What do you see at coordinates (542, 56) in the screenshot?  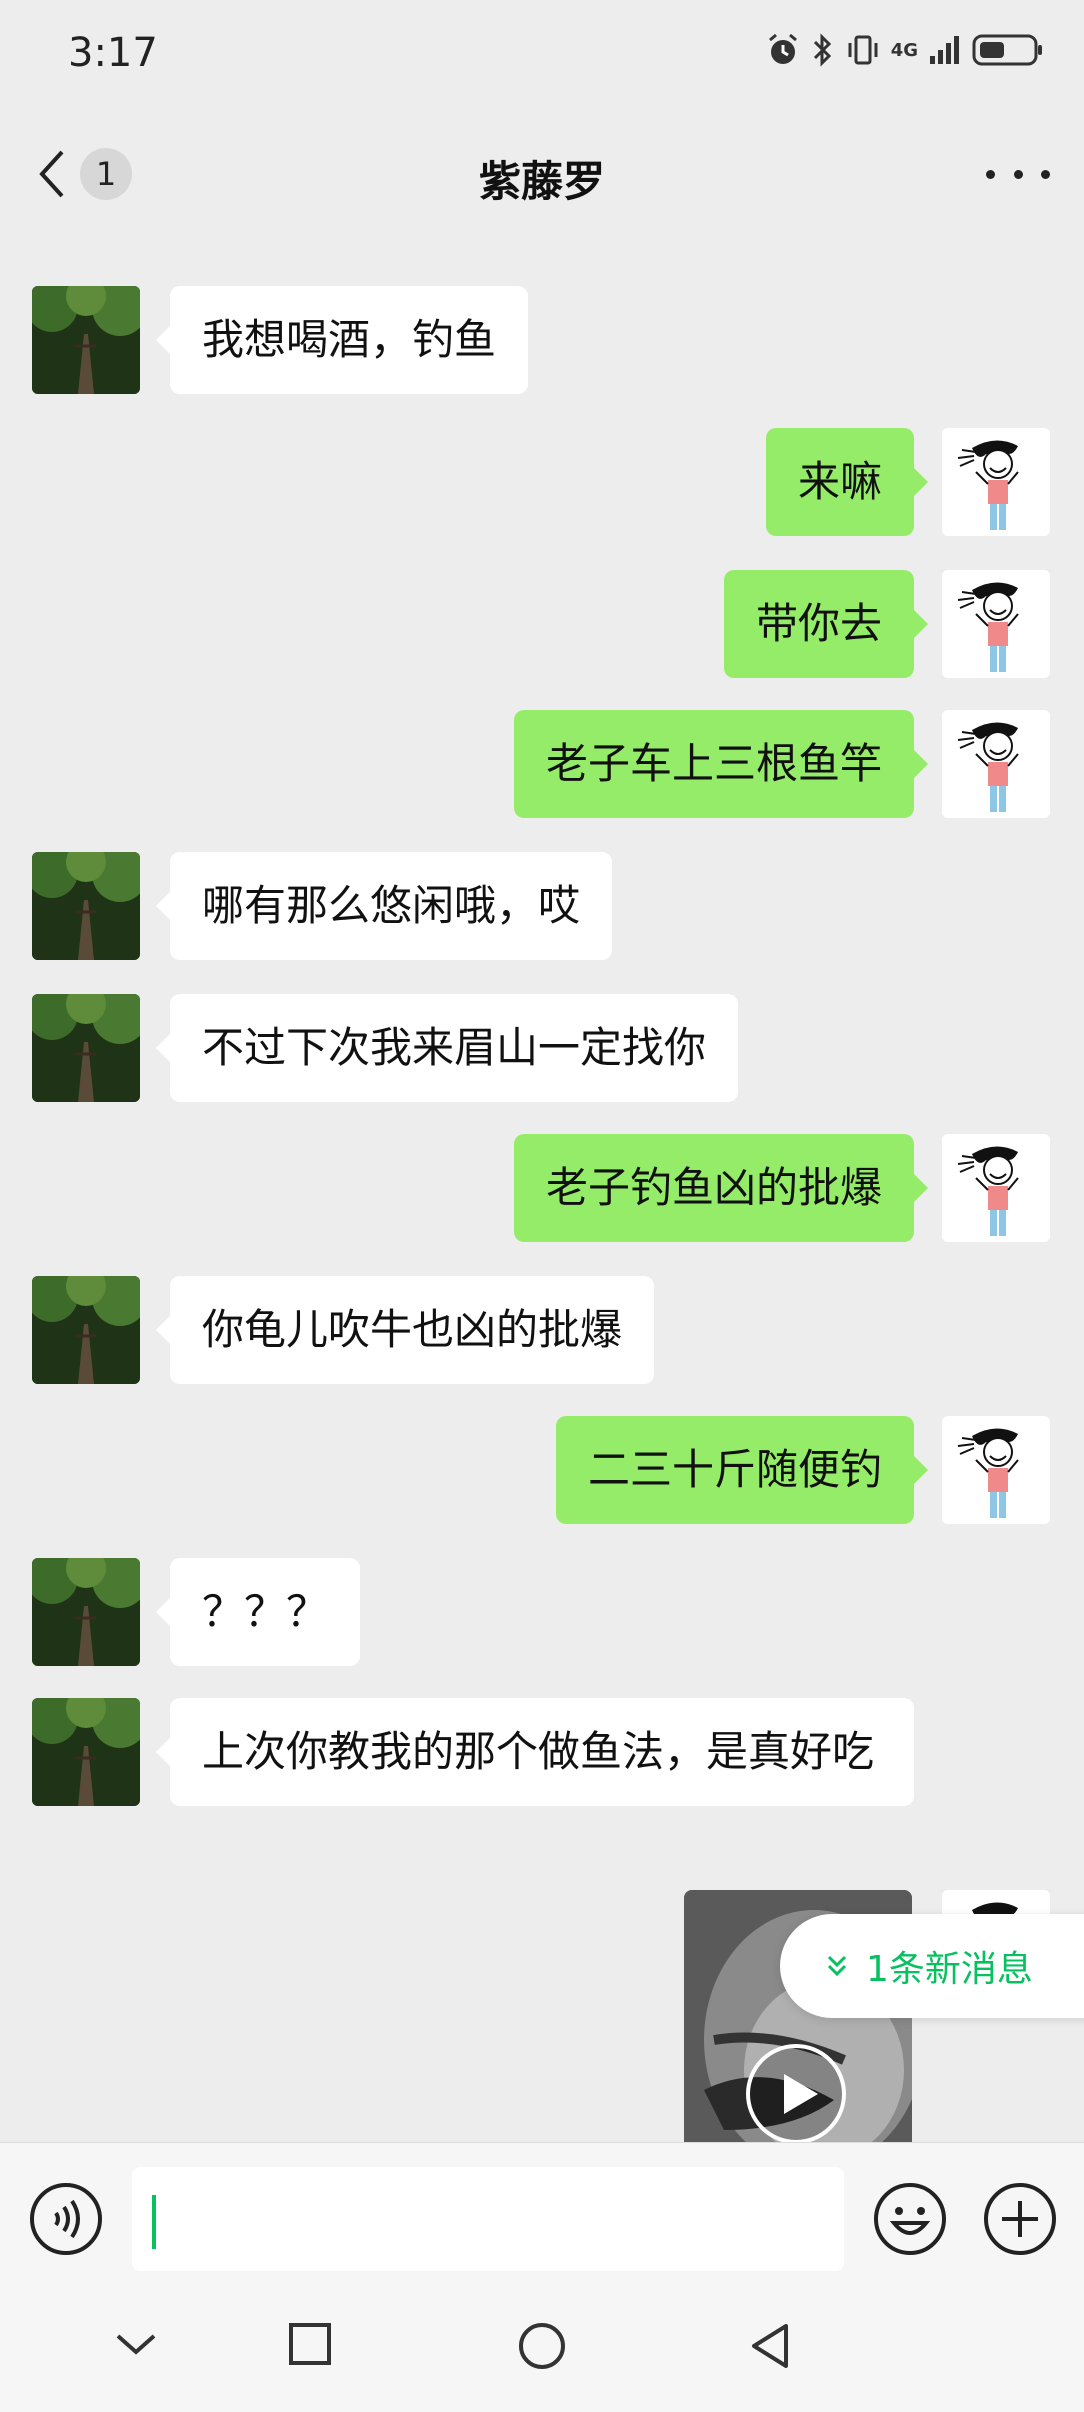 I see `status-bar: 3:17 4G` at bounding box center [542, 56].